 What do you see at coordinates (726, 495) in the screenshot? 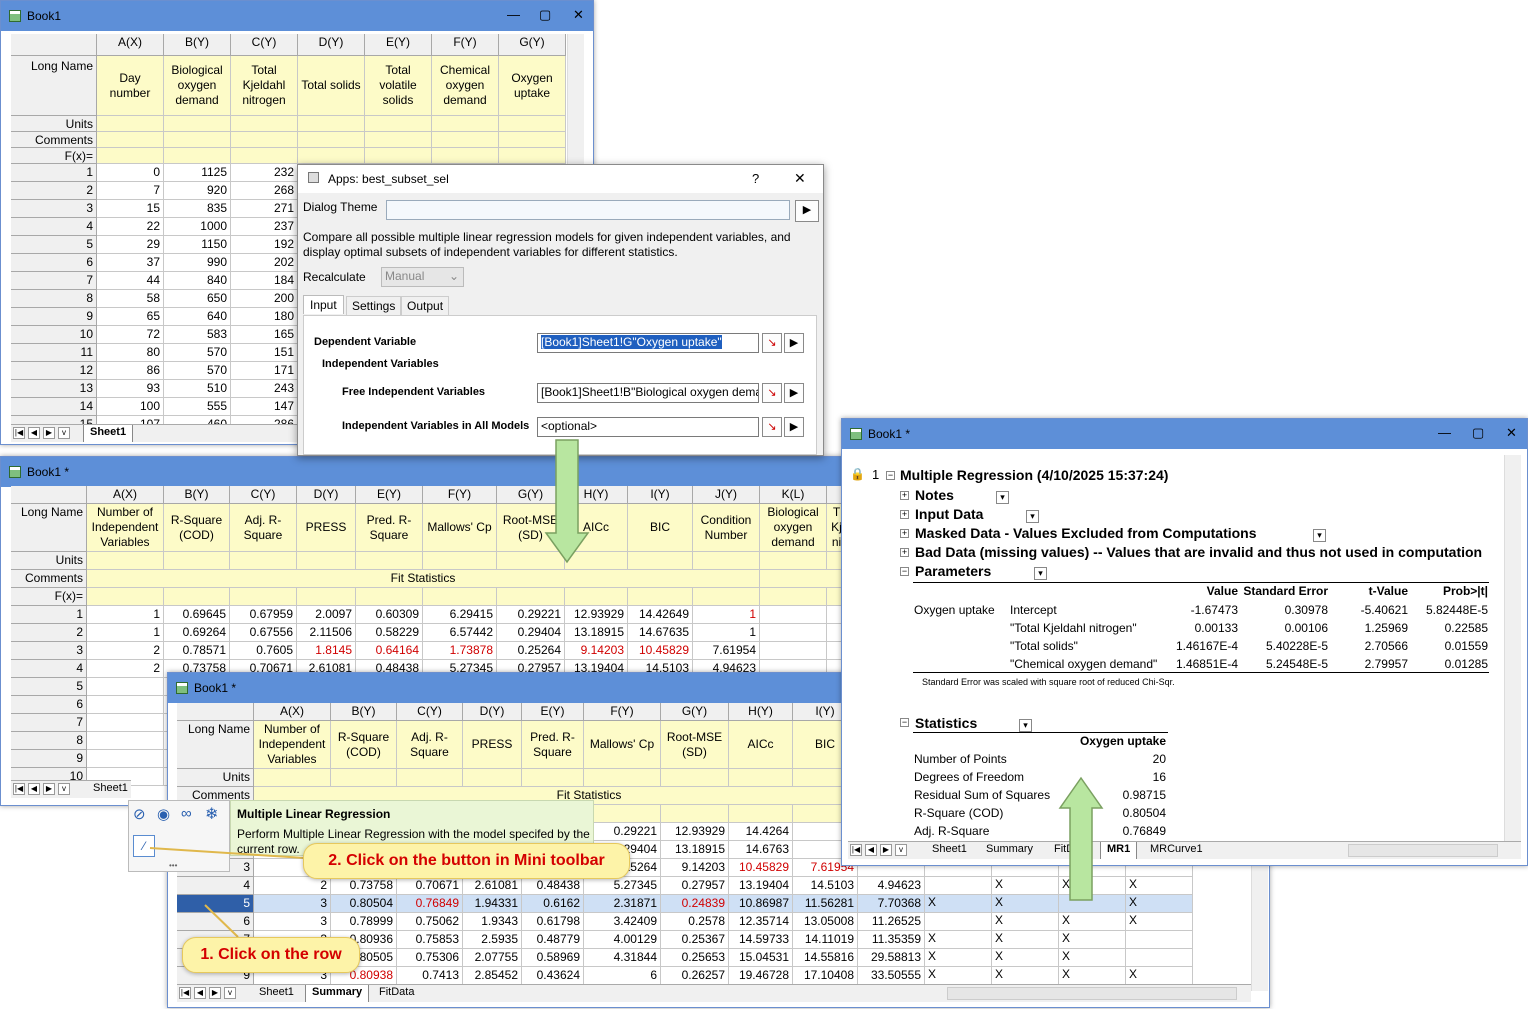
I see `column-header: J(Y)` at bounding box center [726, 495].